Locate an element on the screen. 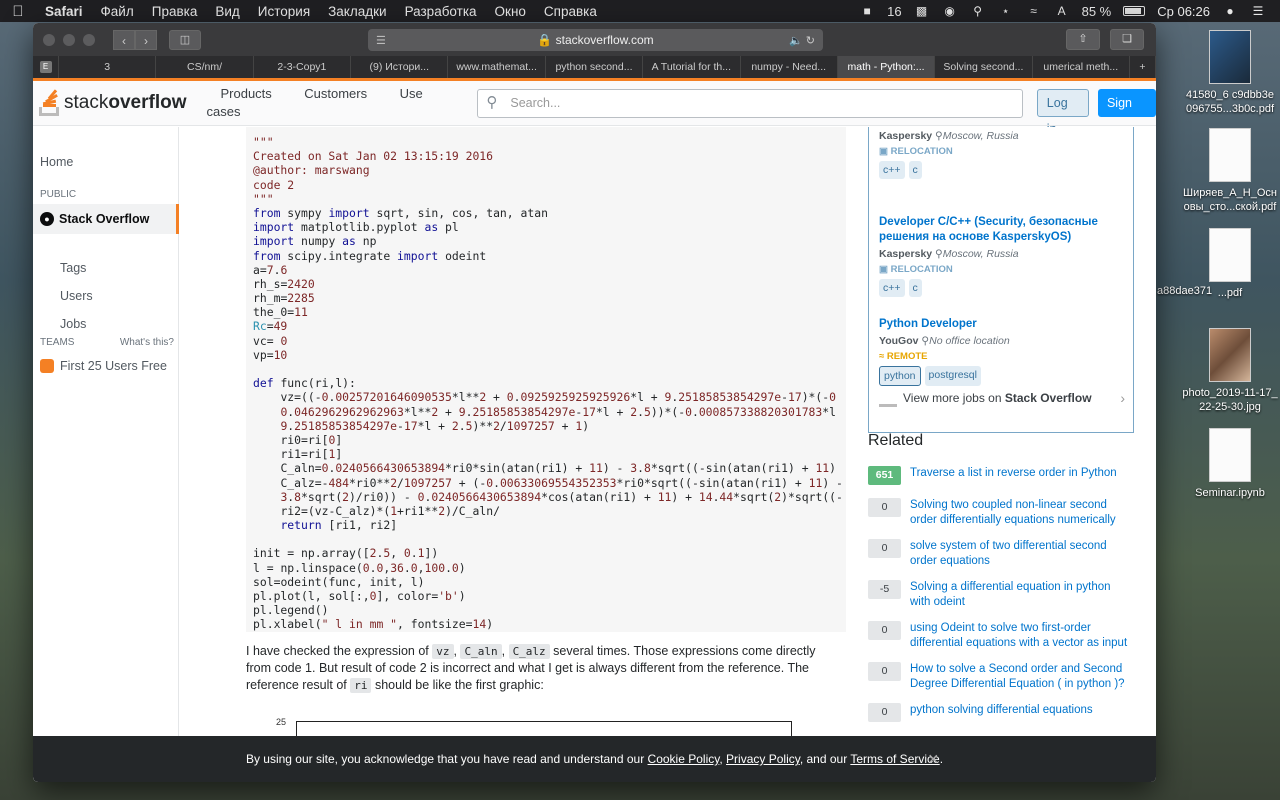 This screenshot has width=1280, height=800. tabs-overview-button: ❏ is located at coordinates (1127, 39).